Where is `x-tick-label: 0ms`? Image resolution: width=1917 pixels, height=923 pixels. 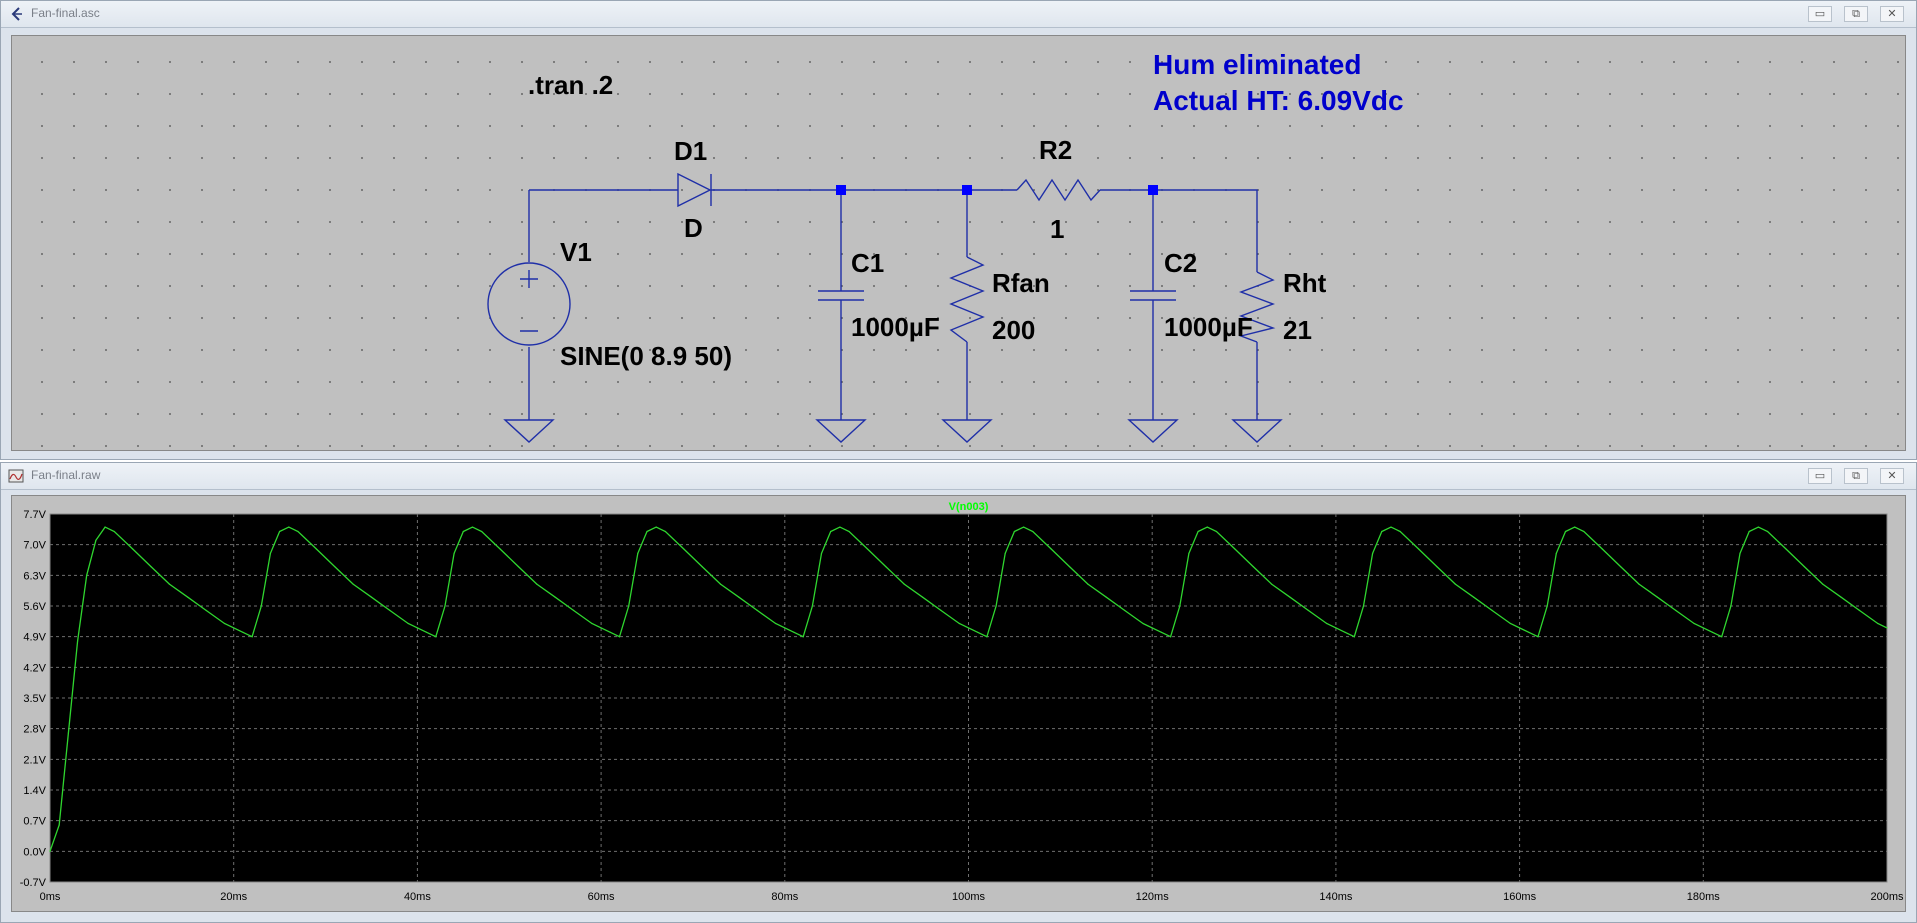 x-tick-label: 0ms is located at coordinates (50, 897).